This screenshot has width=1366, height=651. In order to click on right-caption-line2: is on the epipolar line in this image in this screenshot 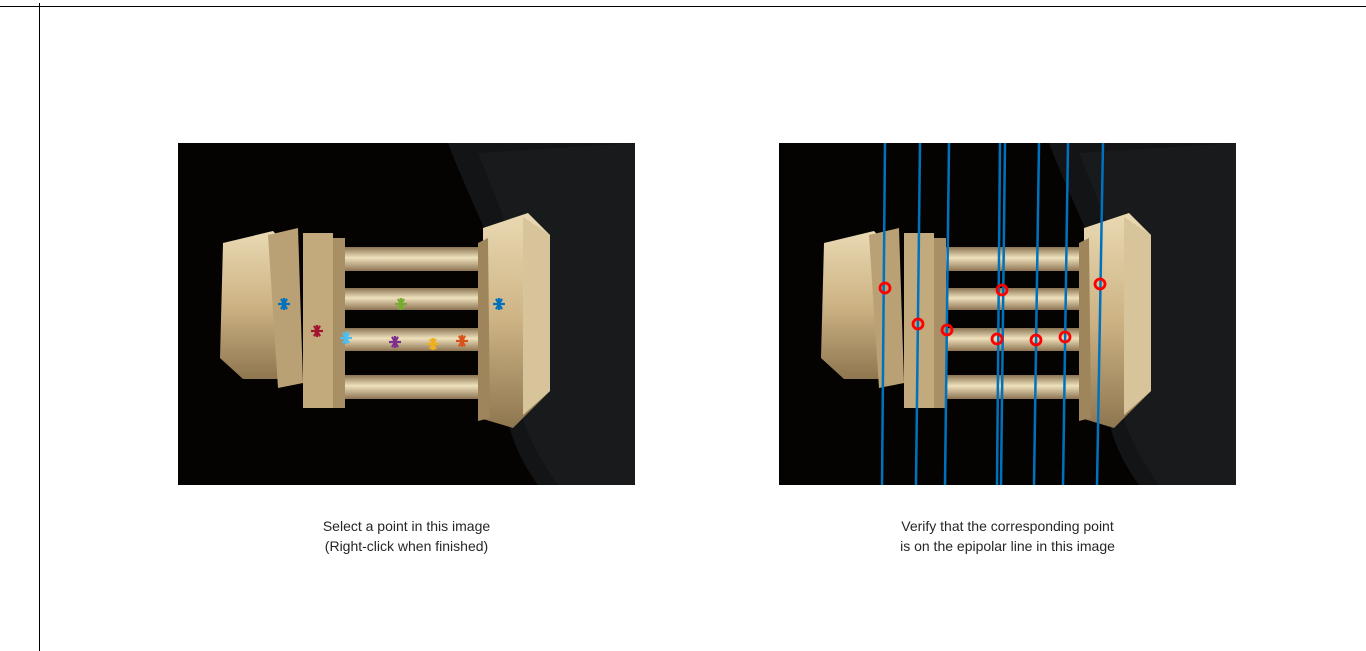, I will do `click(1007, 546)`.